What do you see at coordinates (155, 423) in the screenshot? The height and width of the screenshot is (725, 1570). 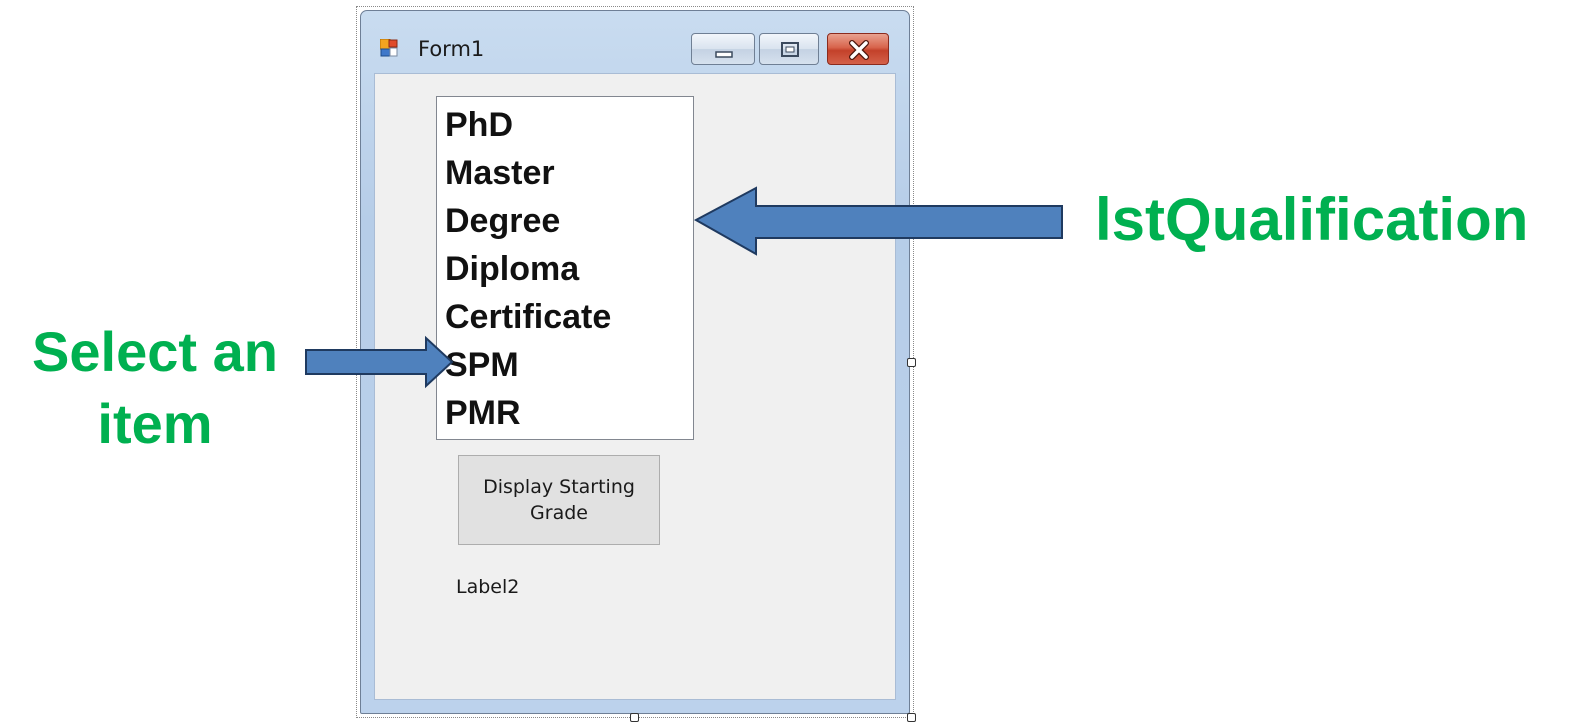 I see `select-annotation-line2: item` at bounding box center [155, 423].